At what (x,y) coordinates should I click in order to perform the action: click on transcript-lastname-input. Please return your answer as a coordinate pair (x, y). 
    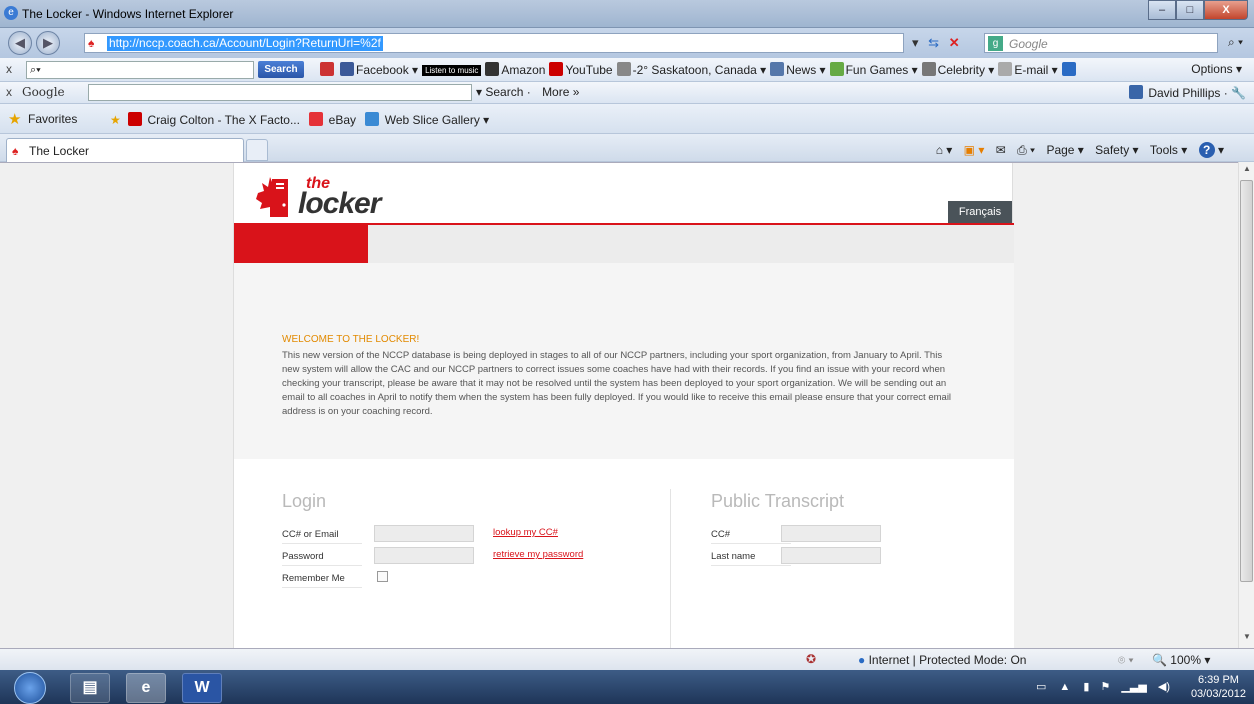
    Looking at the image, I should click on (831, 555).